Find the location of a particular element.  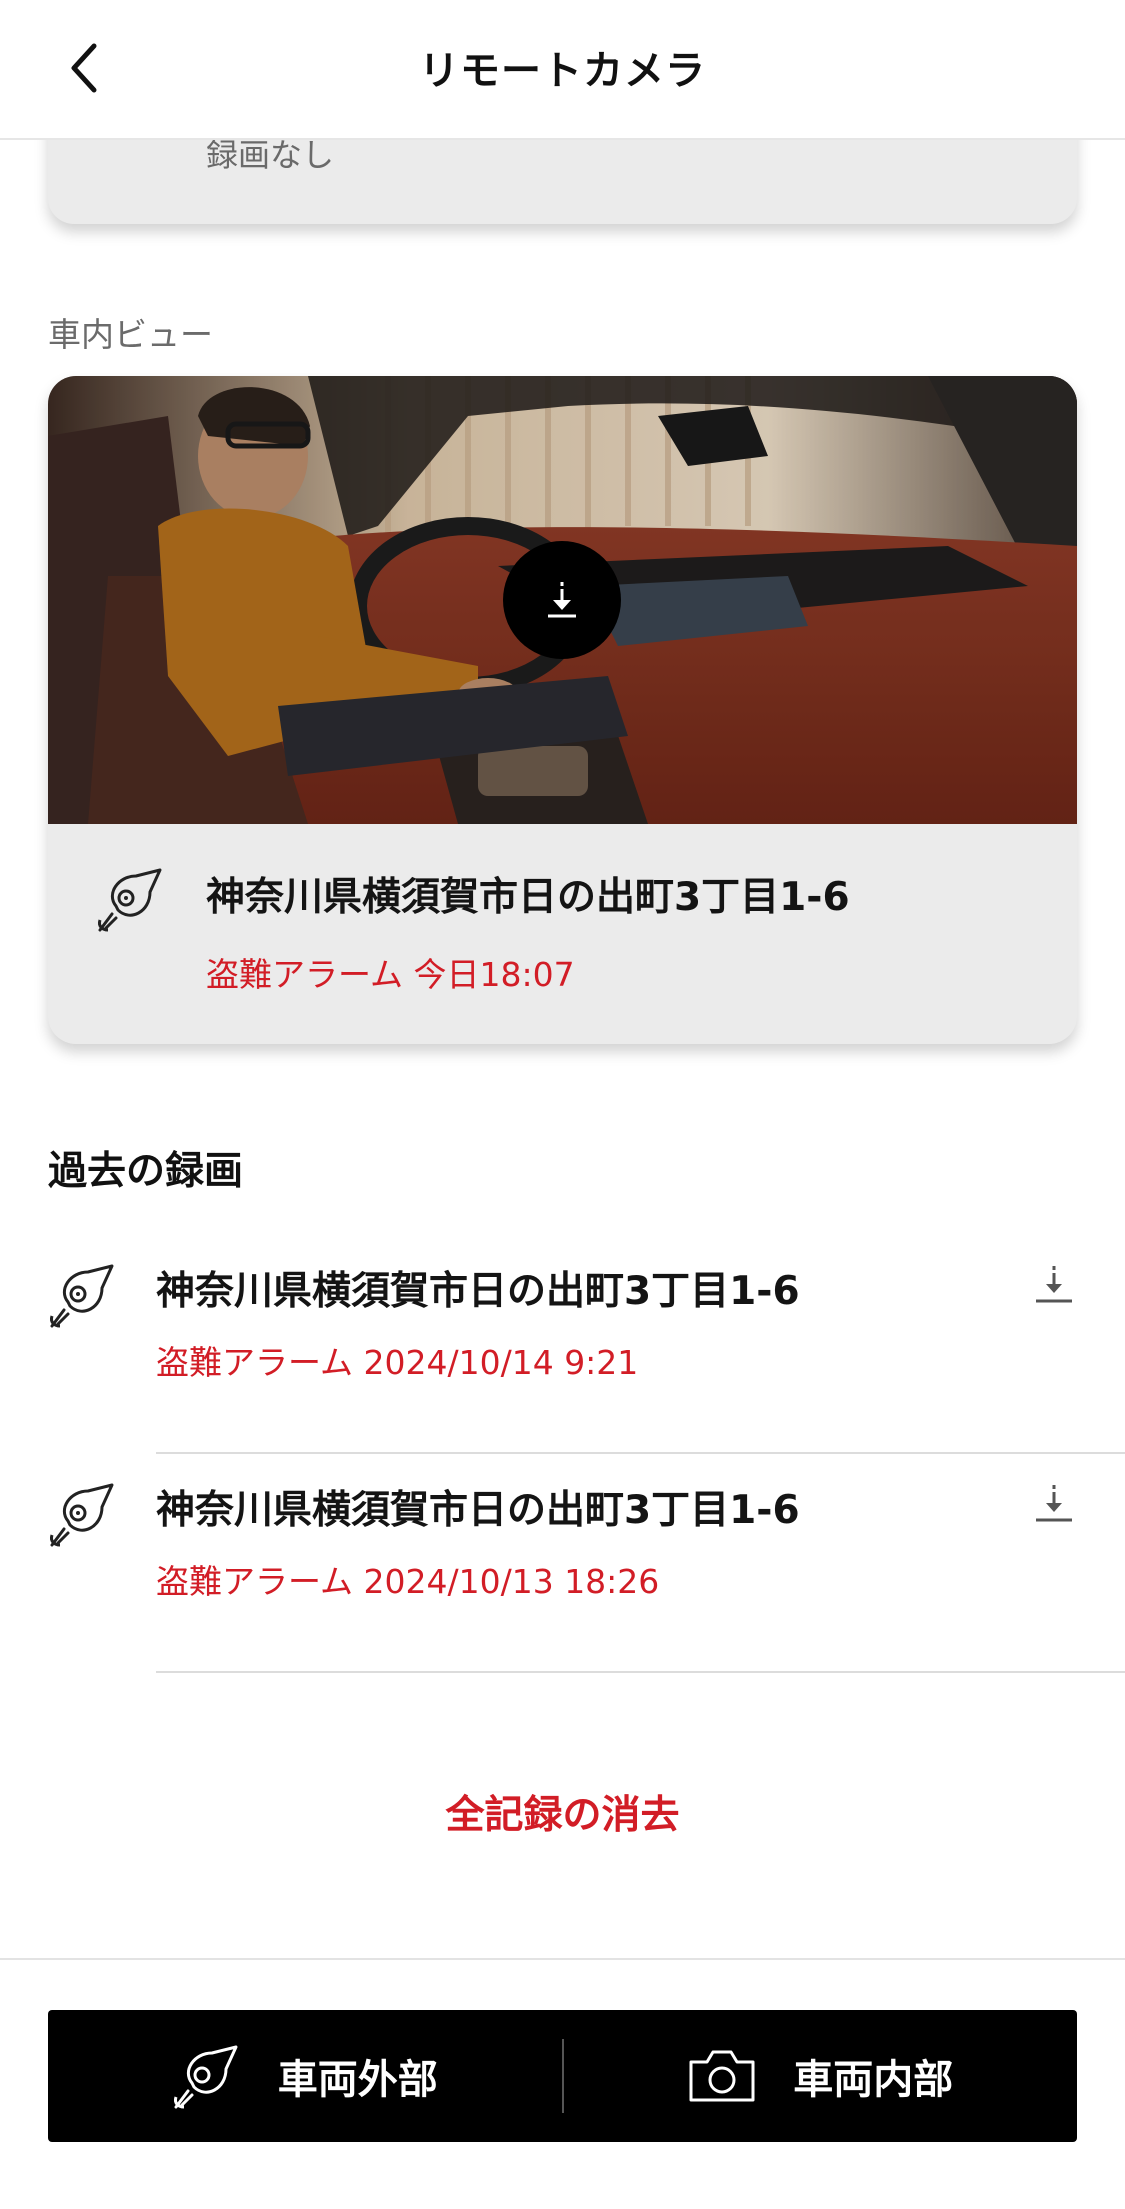

interior-camera-label: 車両内部 is located at coordinates (873, 2080).